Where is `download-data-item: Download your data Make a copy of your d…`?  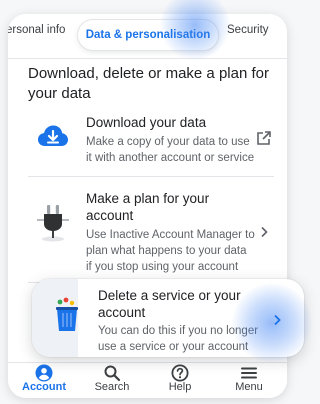
download-data-item: Download your data Make a copy of your d… is located at coordinates (151, 139).